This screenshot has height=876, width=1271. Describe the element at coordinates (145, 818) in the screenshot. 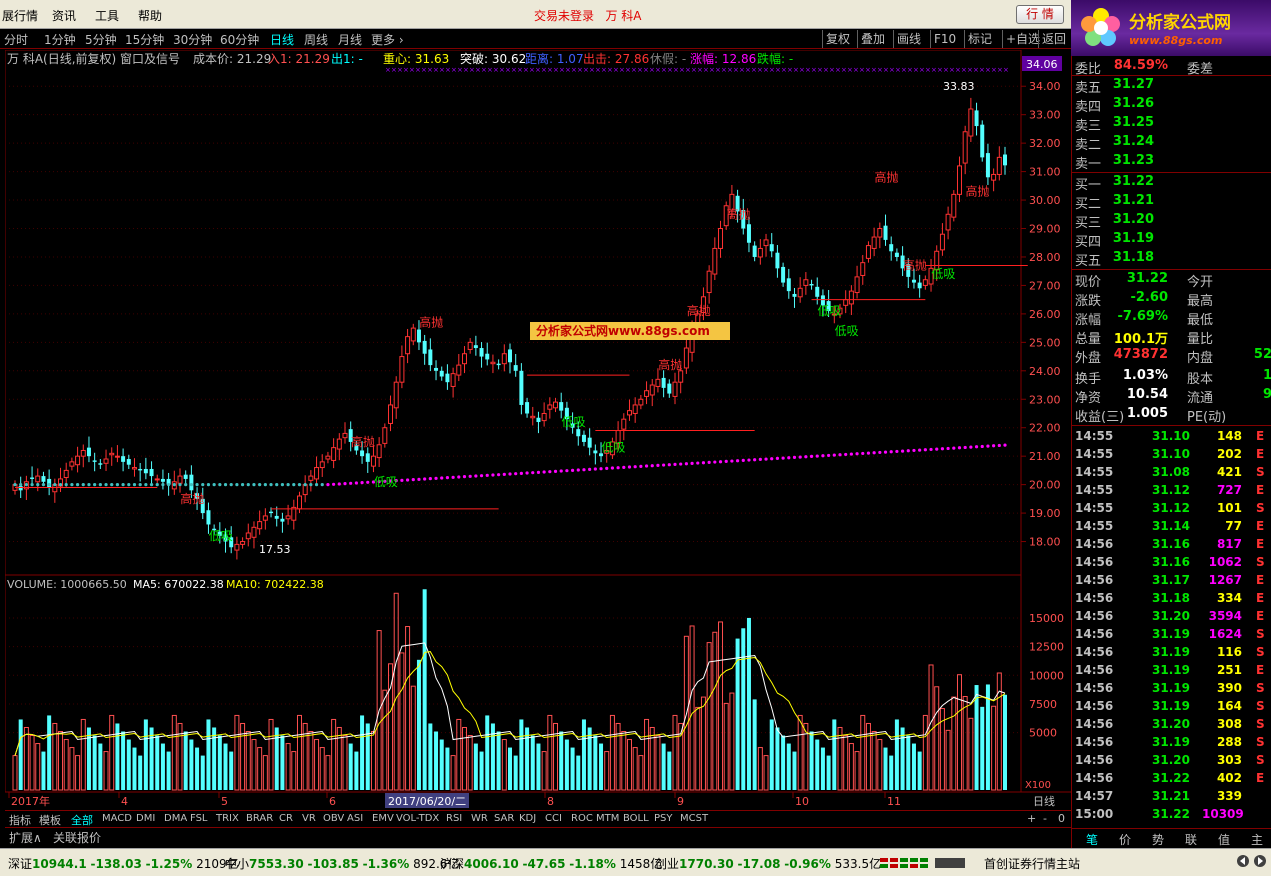

I see `indicator-tab: DMI` at that location.